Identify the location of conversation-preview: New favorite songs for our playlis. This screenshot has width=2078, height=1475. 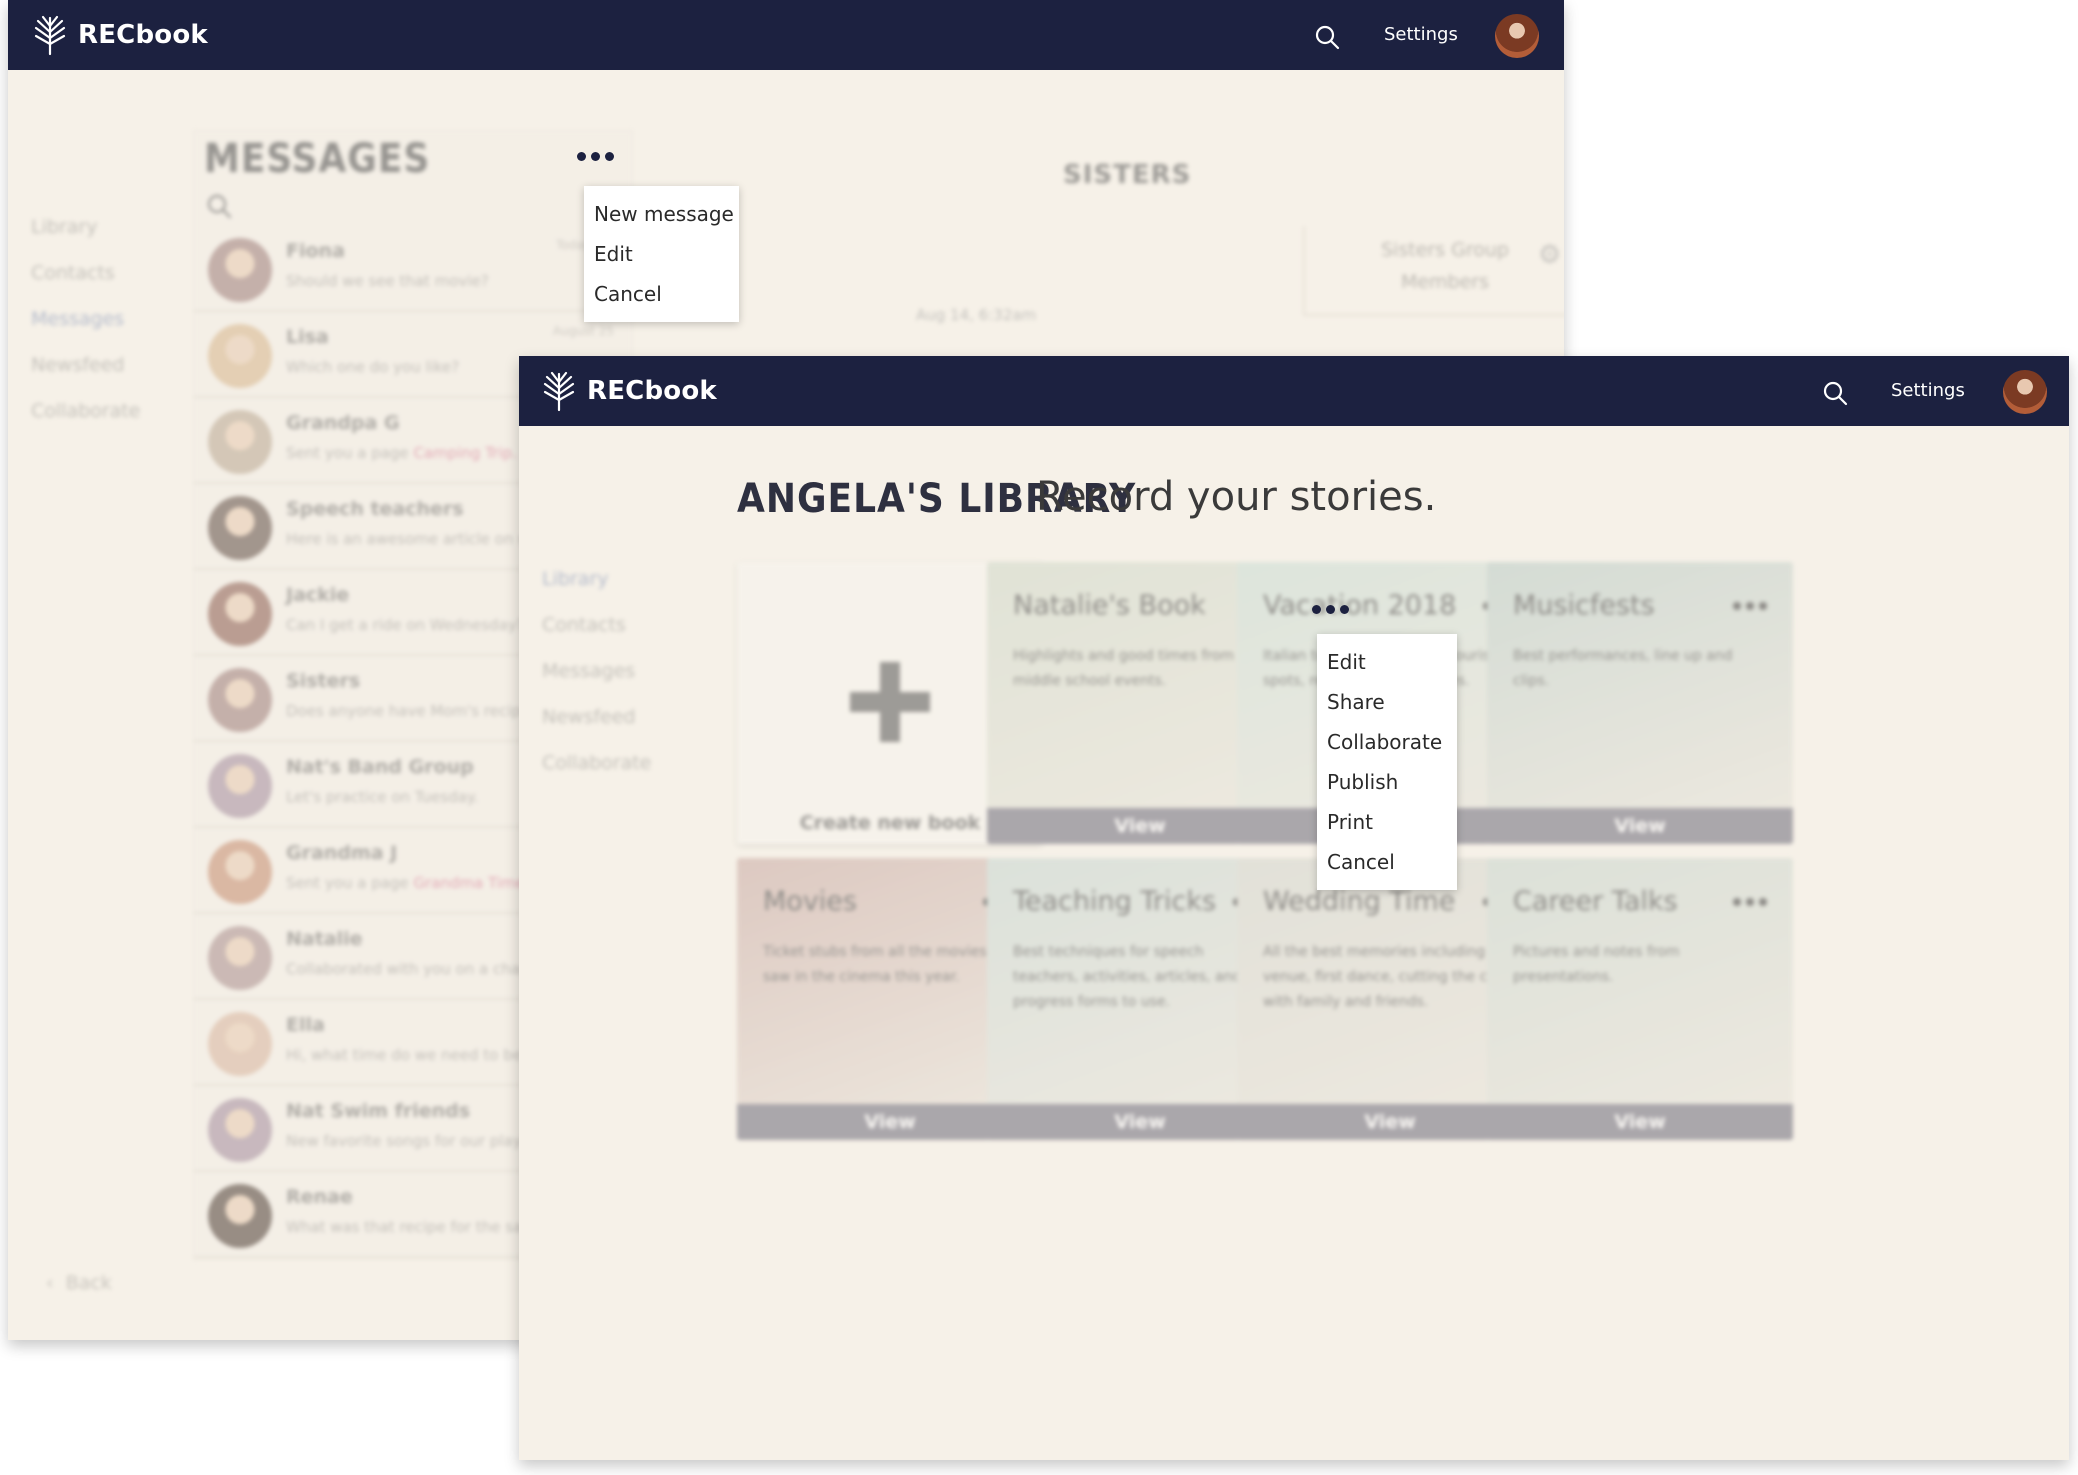
(412, 1141).